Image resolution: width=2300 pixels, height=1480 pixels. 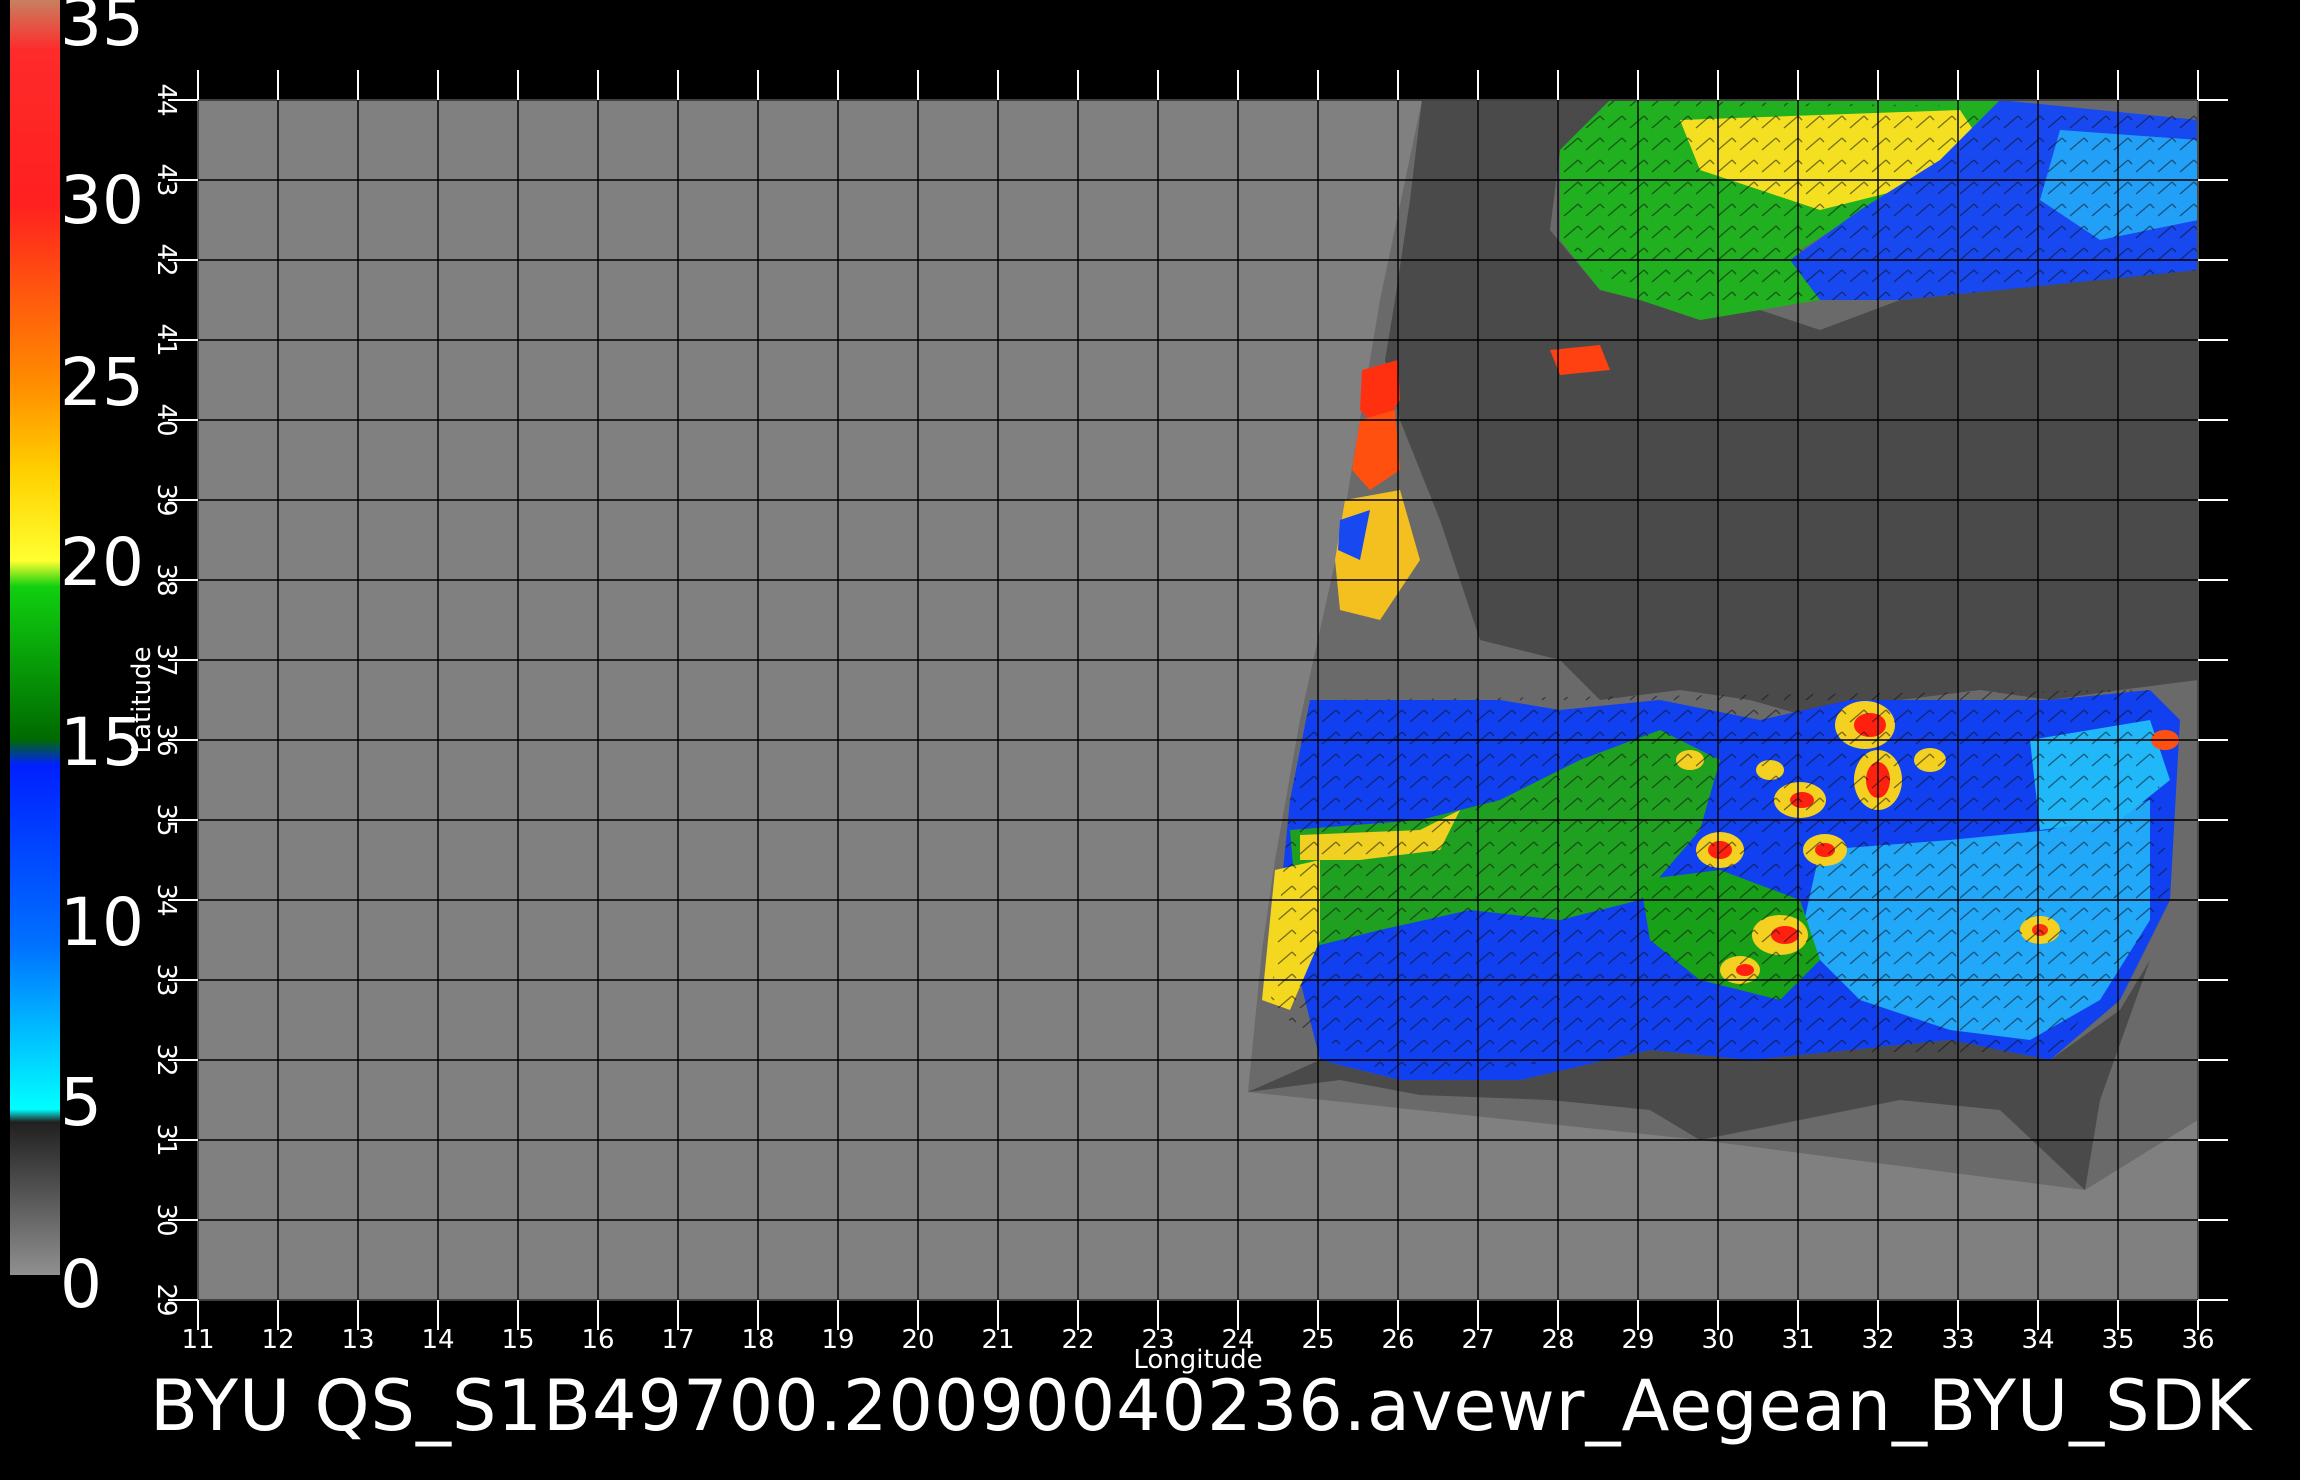 What do you see at coordinates (837, 1340) in the screenshot?
I see `lon-tick-label: 19` at bounding box center [837, 1340].